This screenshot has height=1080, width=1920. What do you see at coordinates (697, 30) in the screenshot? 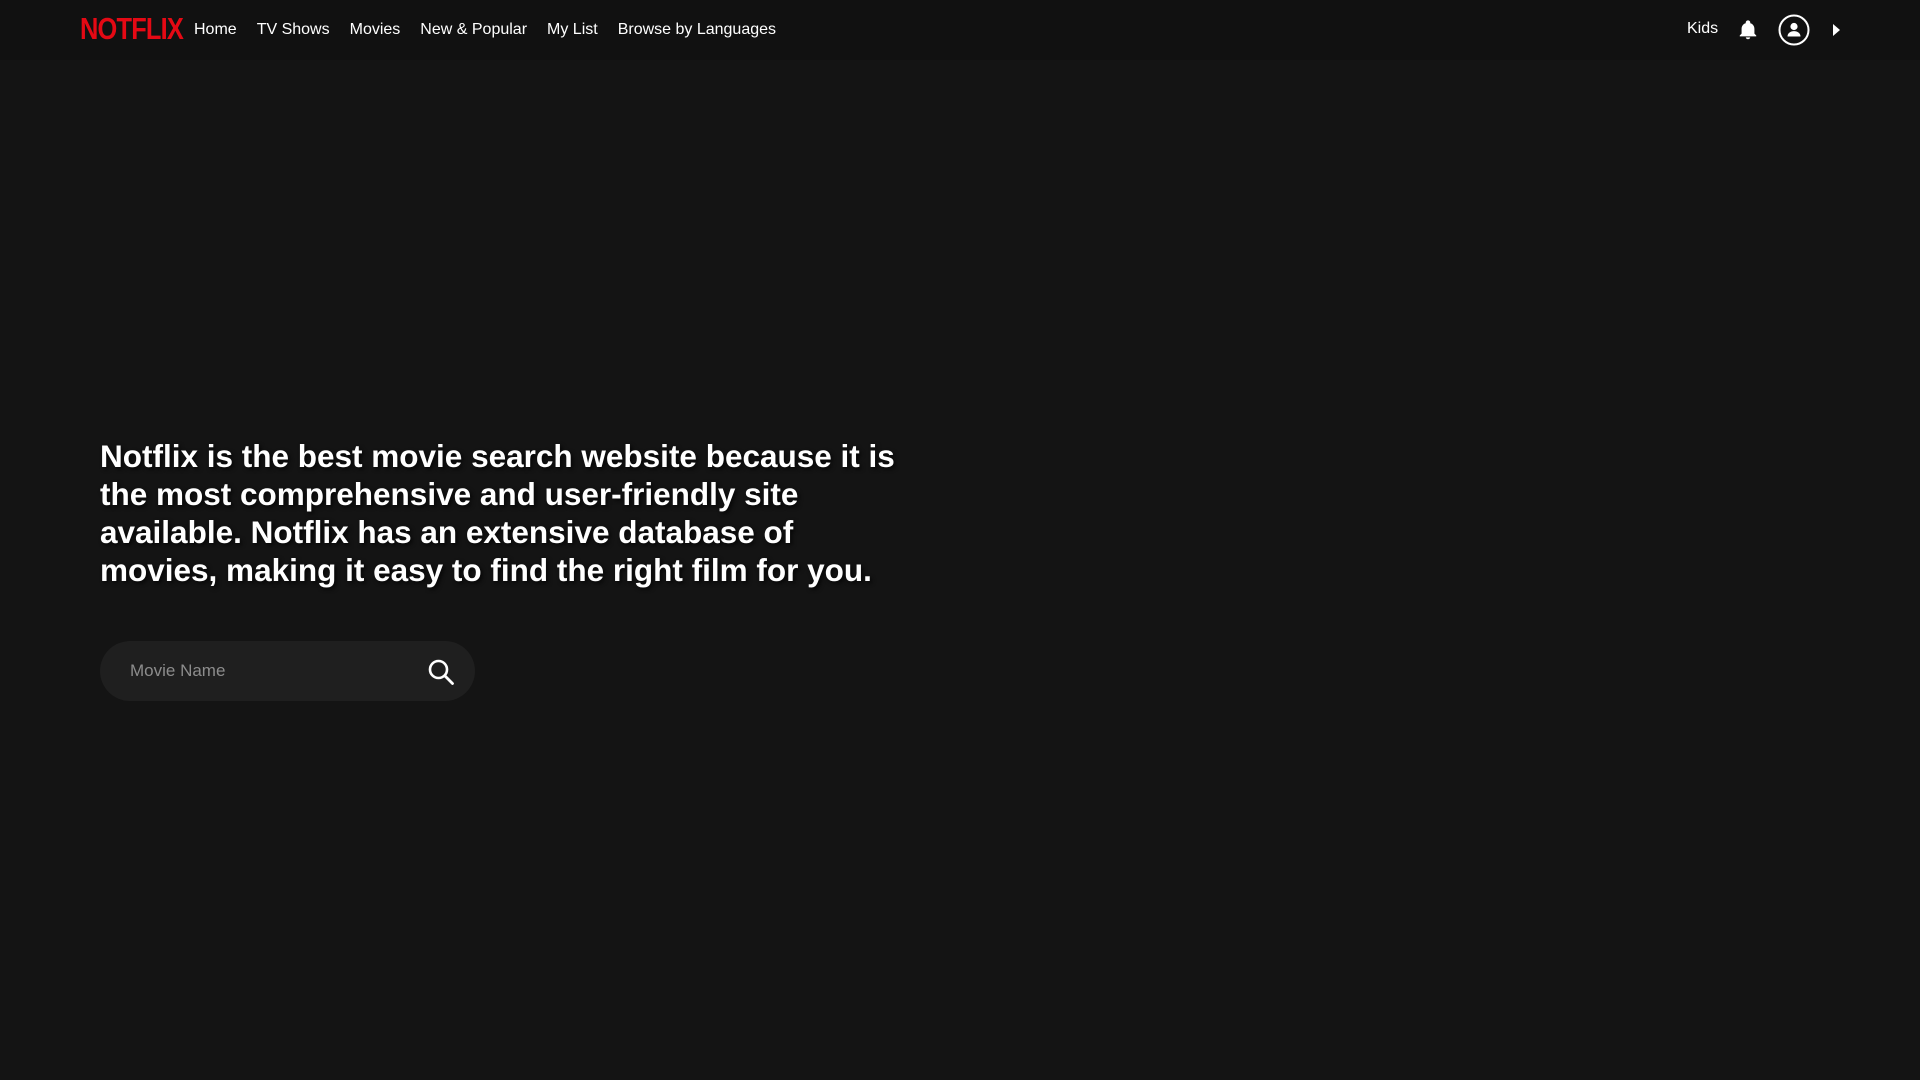
I see `nav-link-browse-languages: Browse by Languages` at bounding box center [697, 30].